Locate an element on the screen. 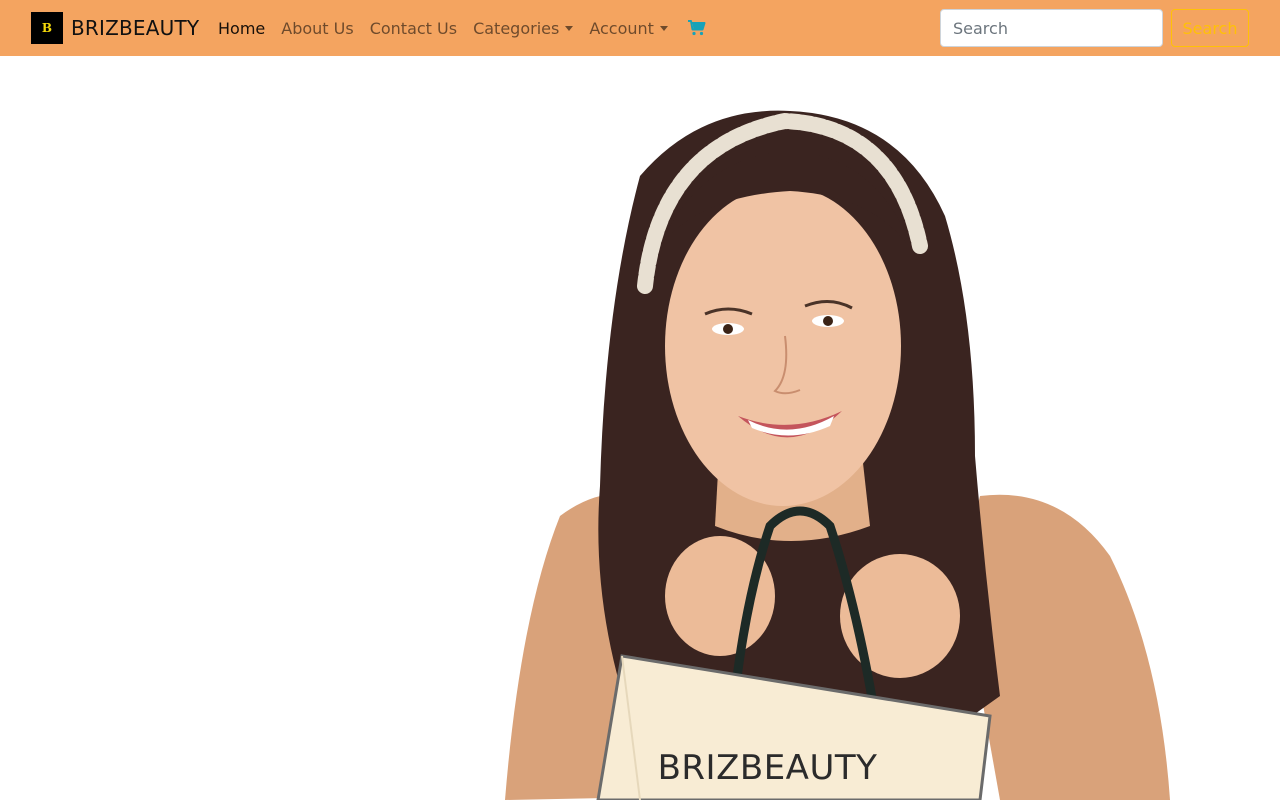  nav-home: Home is located at coordinates (241, 28).